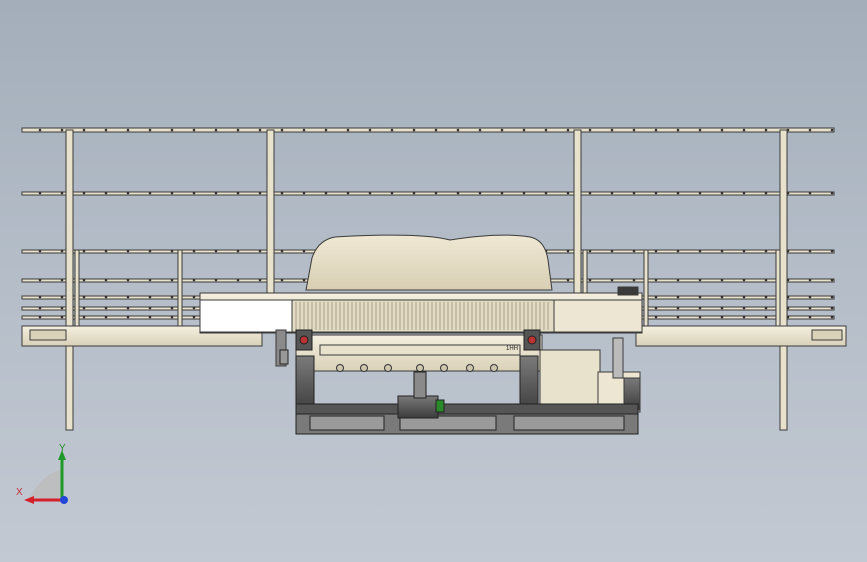 The width and height of the screenshot is (867, 562). I want to click on drive-motor, so click(421, 395).